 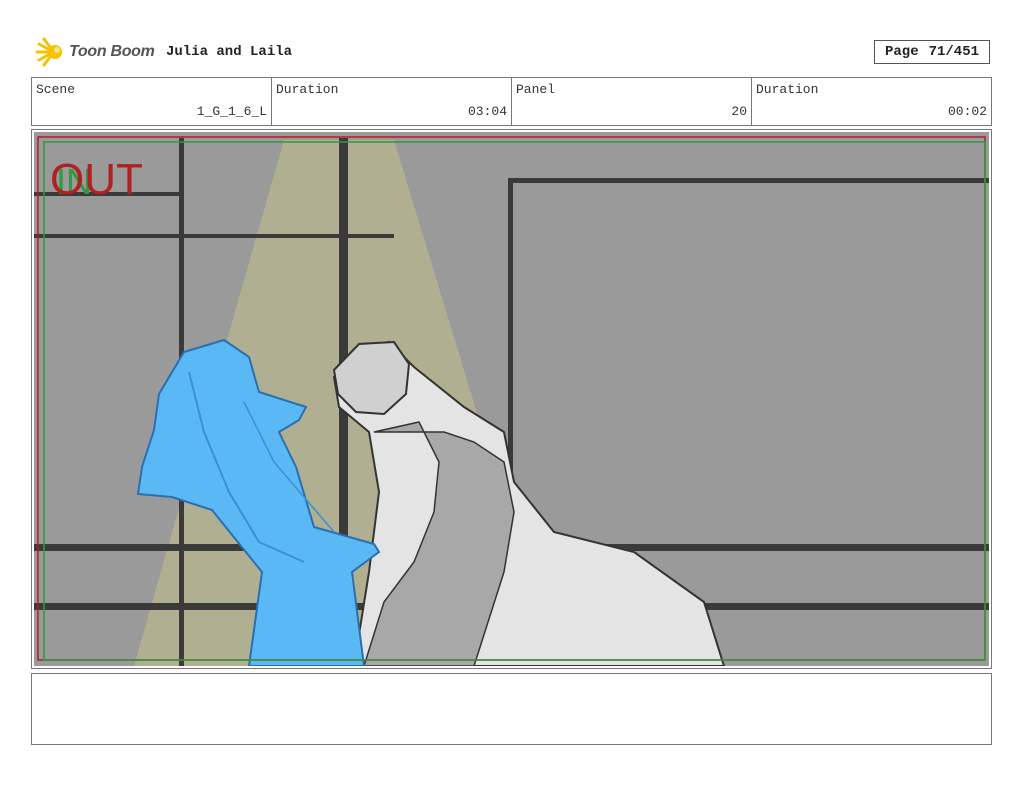 I want to click on page-number: 71/451, so click(x=954, y=52).